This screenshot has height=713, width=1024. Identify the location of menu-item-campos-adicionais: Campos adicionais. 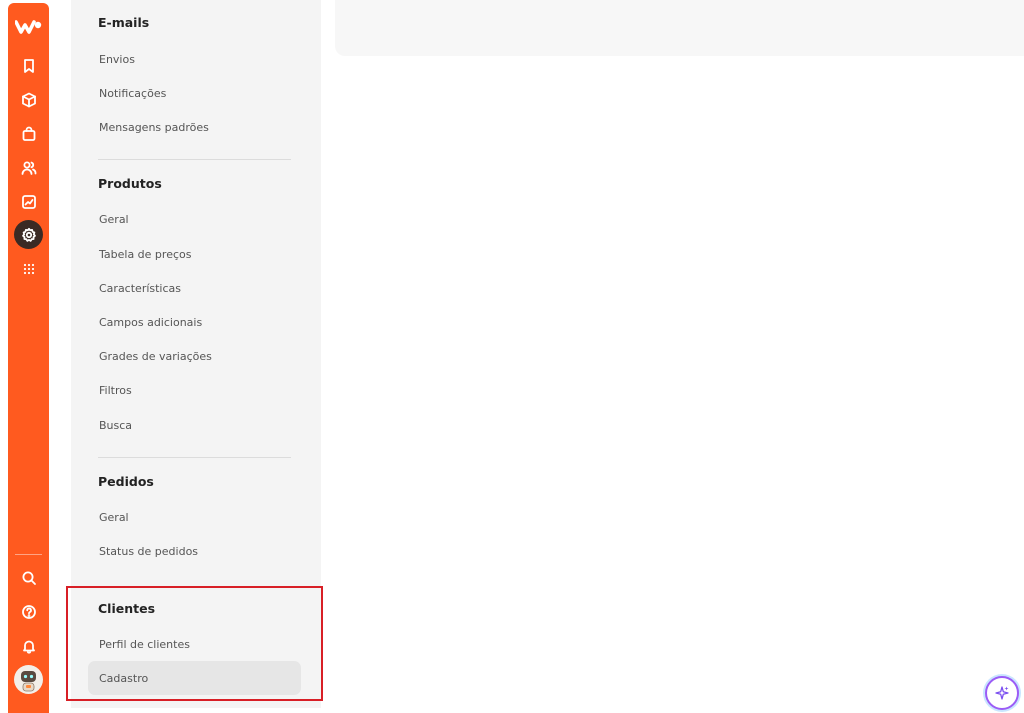
(194, 322).